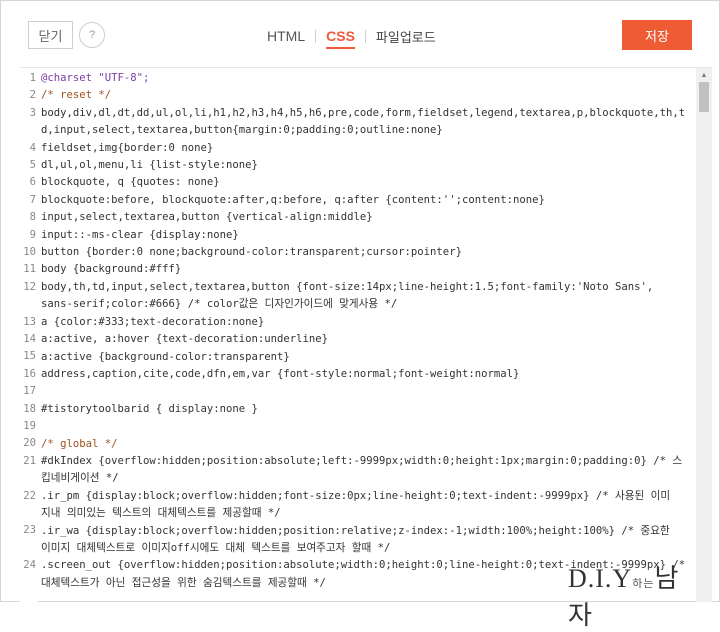 The height and width of the screenshot is (632, 720). Describe the element at coordinates (367, 322) in the screenshot. I see `code-line: a {color:#333;text-decoration:none}` at that location.